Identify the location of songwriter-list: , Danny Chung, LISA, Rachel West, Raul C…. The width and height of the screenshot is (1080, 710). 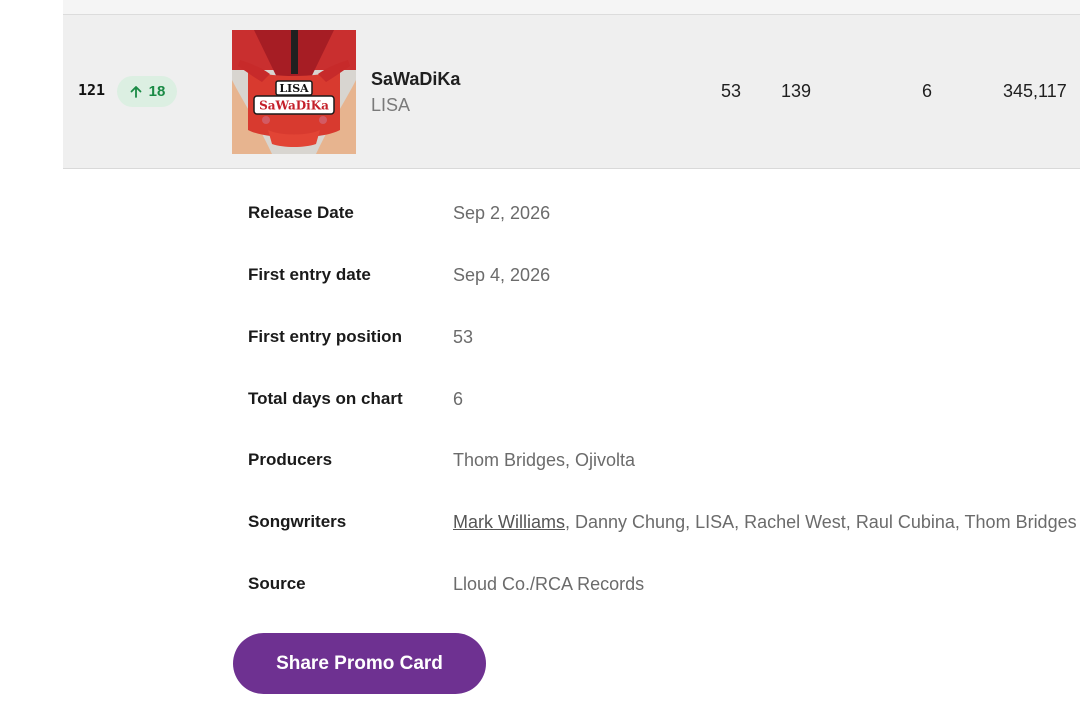
(821, 522).